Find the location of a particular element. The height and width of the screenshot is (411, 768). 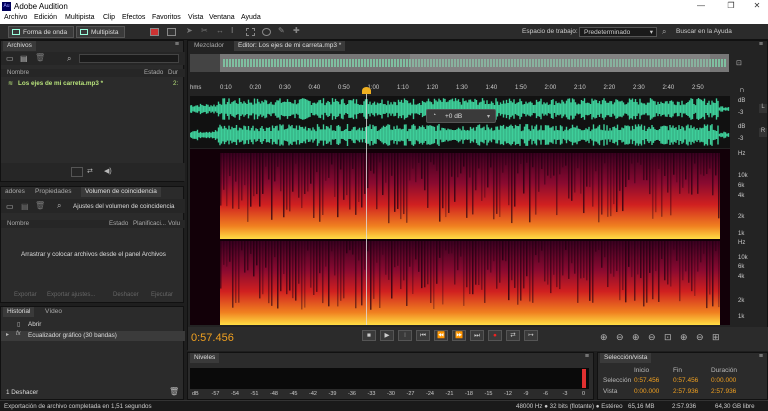

menu-favoritos: Favoritos is located at coordinates (166, 17).